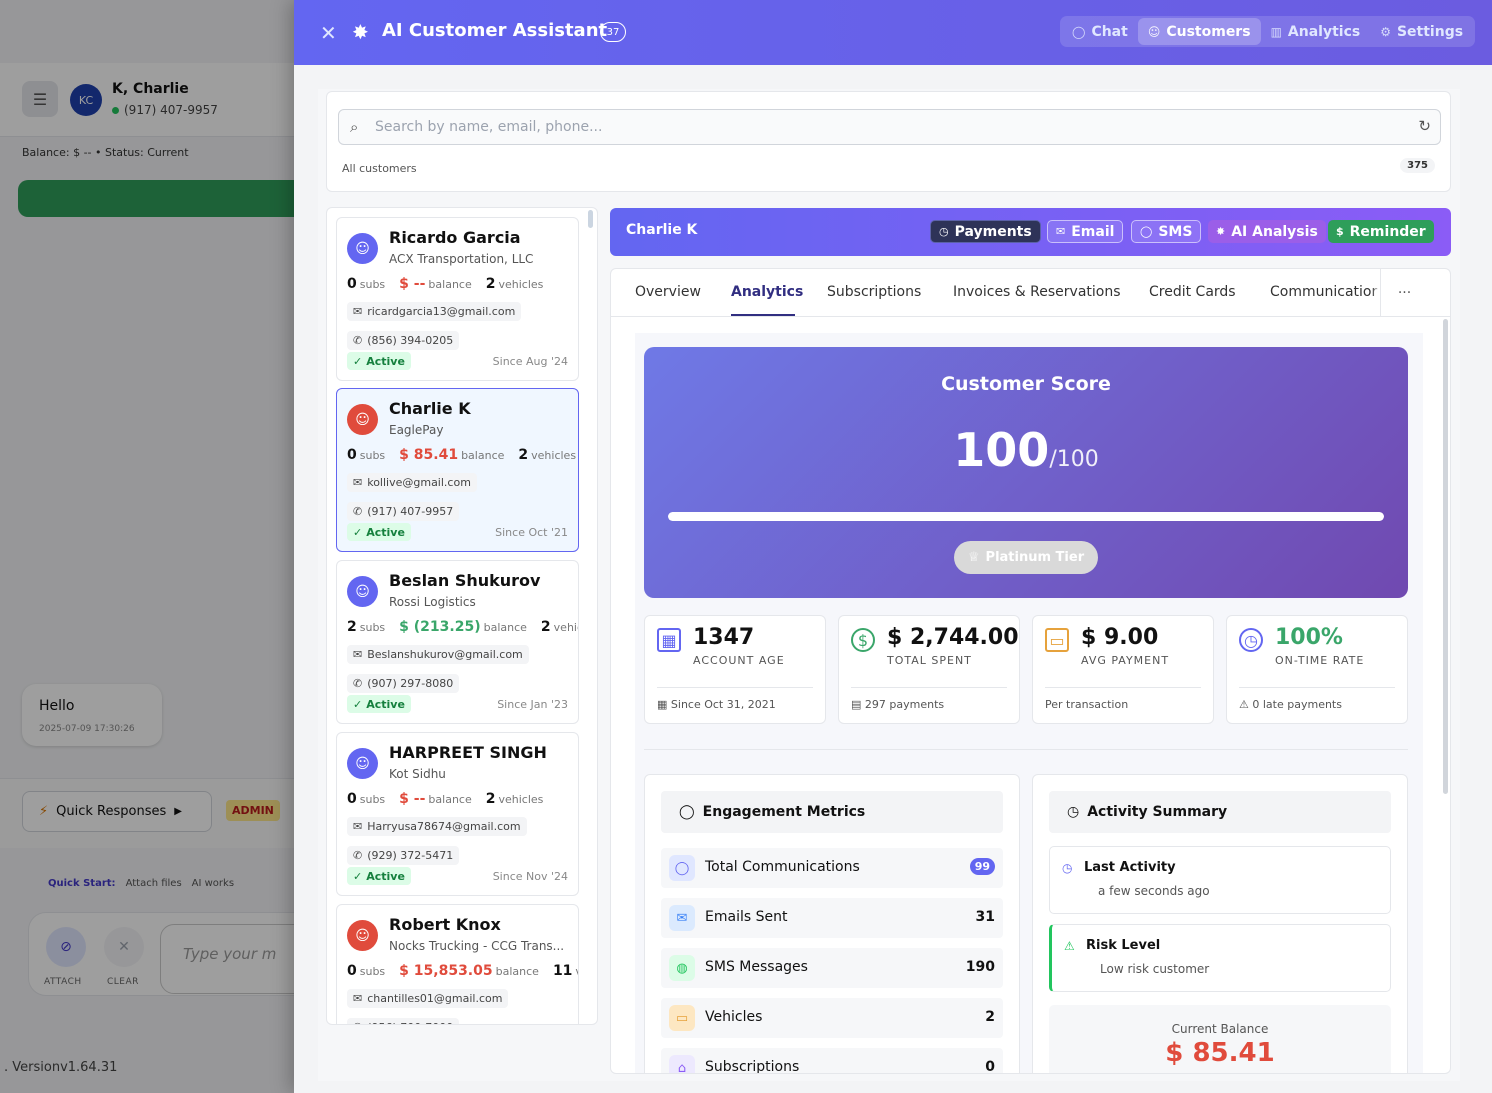 Image resolution: width=1492 pixels, height=1093 pixels. What do you see at coordinates (40, 99) in the screenshot?
I see `menu-icon: ☰` at bounding box center [40, 99].